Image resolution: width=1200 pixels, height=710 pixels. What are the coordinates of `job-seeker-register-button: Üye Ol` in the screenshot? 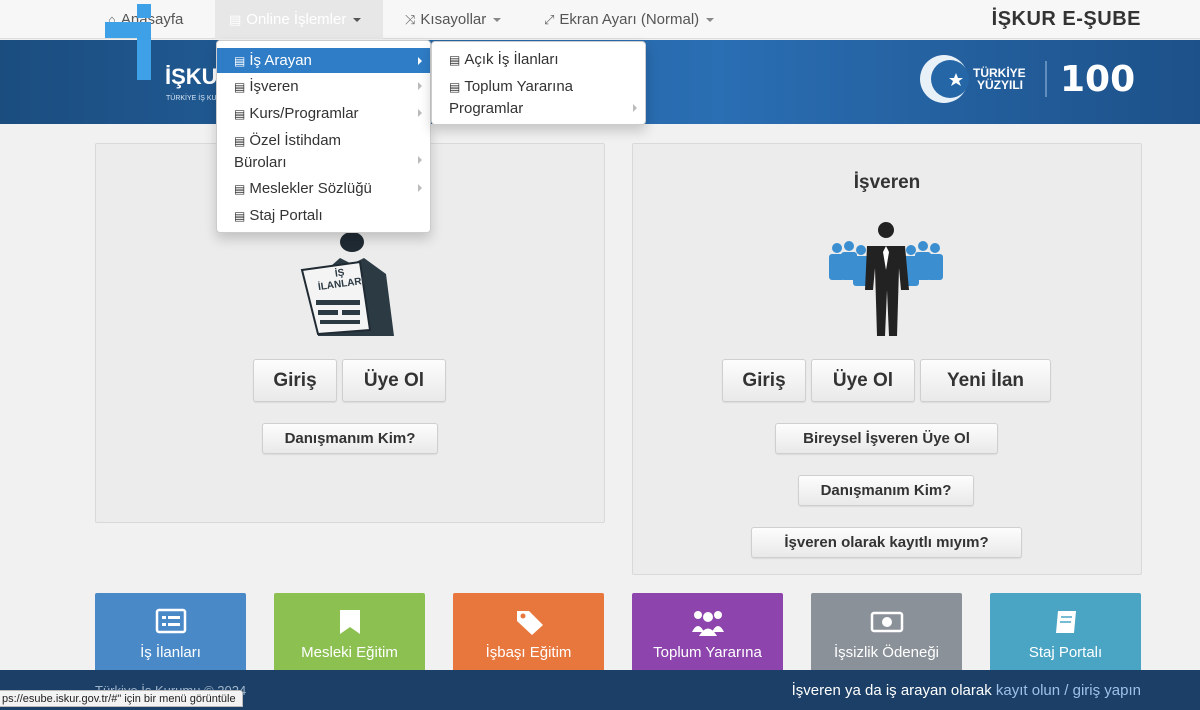 It's located at (394, 380).